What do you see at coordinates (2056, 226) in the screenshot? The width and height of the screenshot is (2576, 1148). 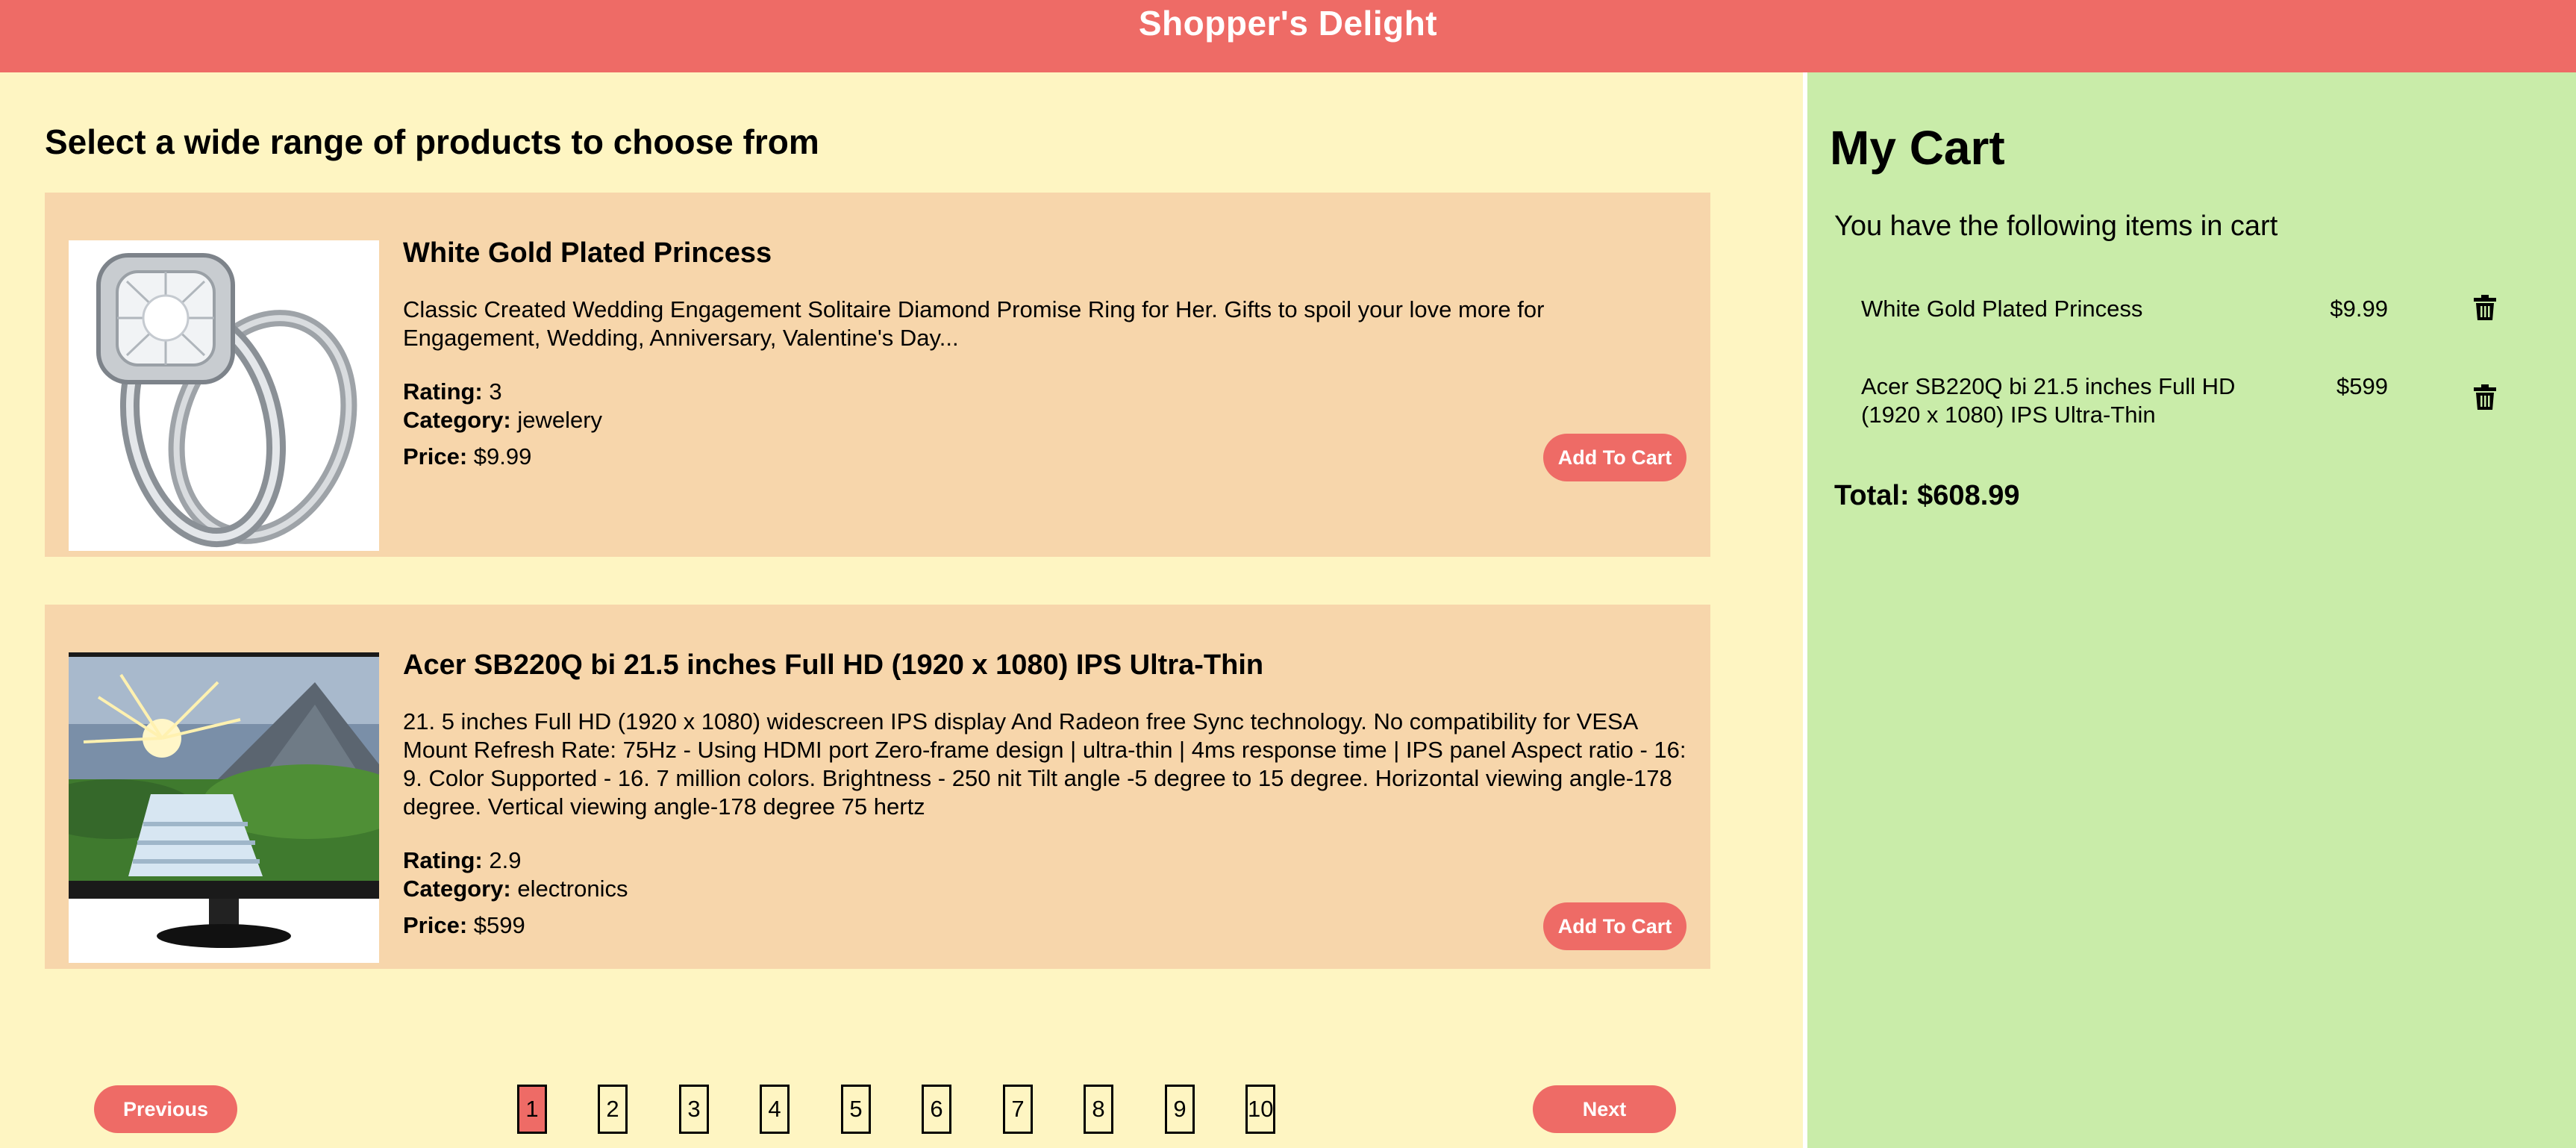 I see `cart-subtitle: You have the following items in cart` at bounding box center [2056, 226].